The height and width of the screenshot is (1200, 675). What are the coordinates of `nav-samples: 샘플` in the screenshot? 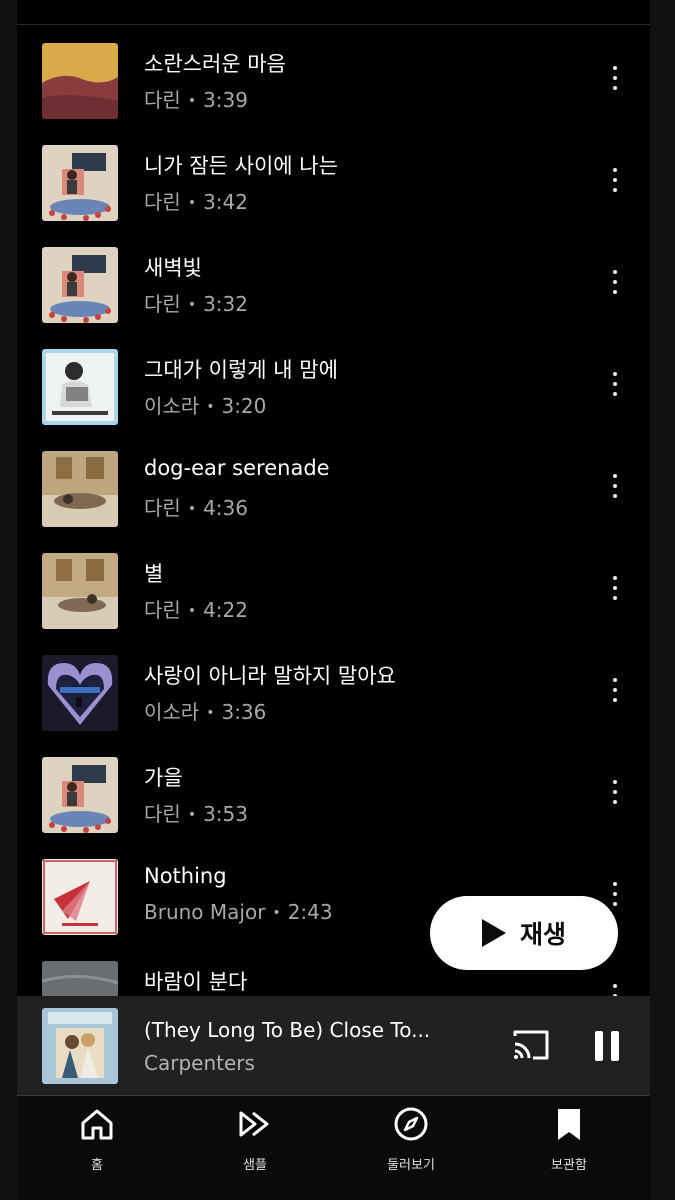 It's located at (255, 1141).